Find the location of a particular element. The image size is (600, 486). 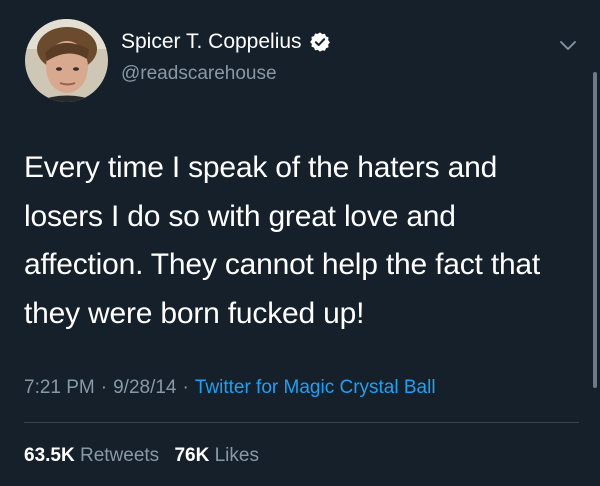

retweets-count: 63.5K is located at coordinates (49, 455).